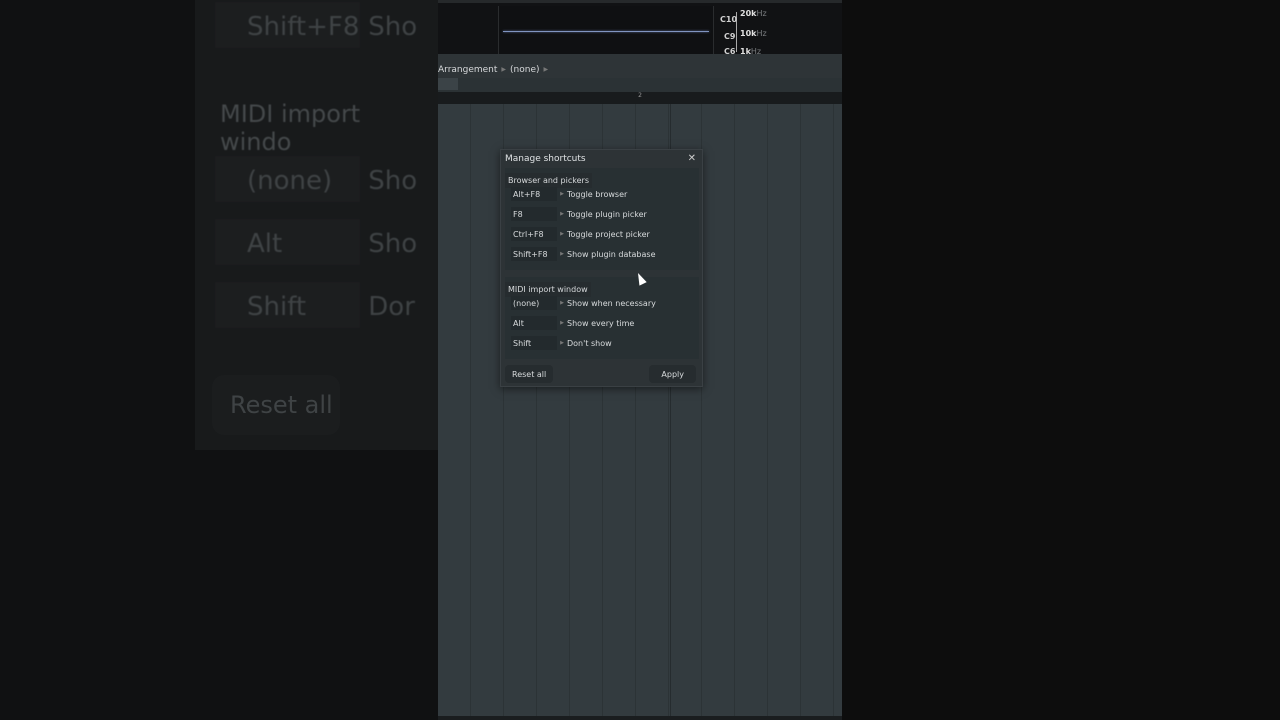 The image size is (1280, 720). I want to click on waveform-line, so click(606, 31).